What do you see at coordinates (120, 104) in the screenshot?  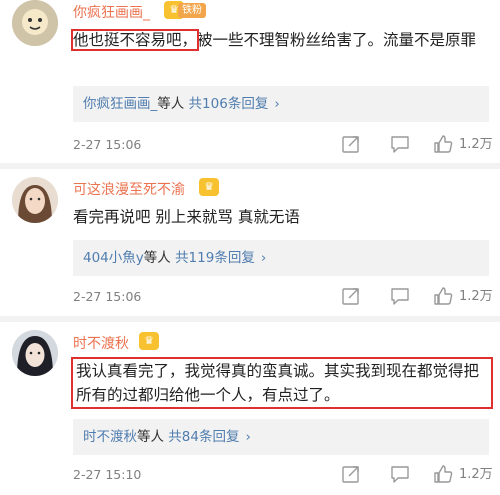 I see `reply-username: 你疯狂画画_` at bounding box center [120, 104].